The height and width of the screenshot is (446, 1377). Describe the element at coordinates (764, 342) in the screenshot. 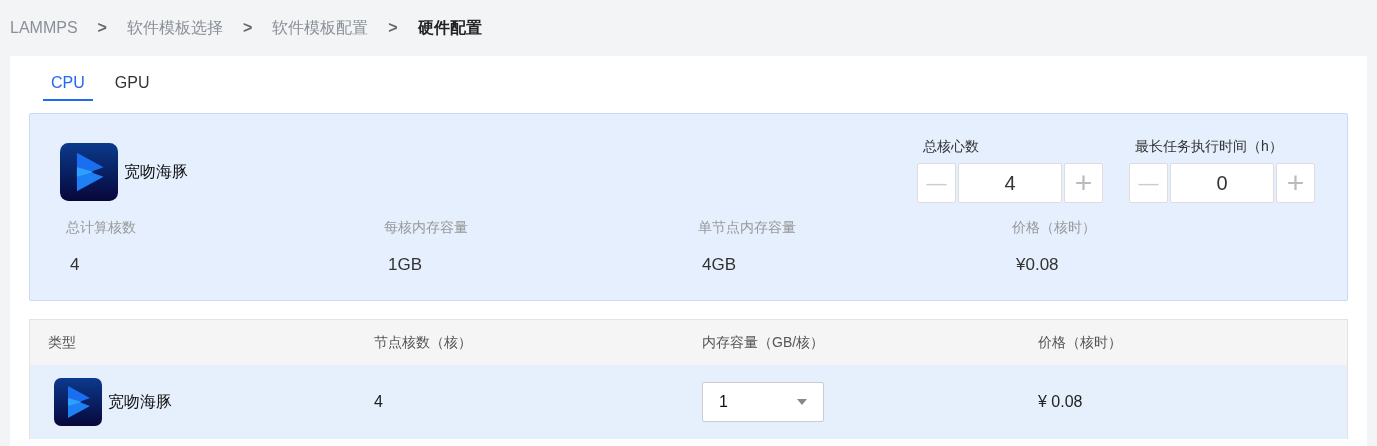

I see `column-header: 内存容量（GB/核）` at that location.